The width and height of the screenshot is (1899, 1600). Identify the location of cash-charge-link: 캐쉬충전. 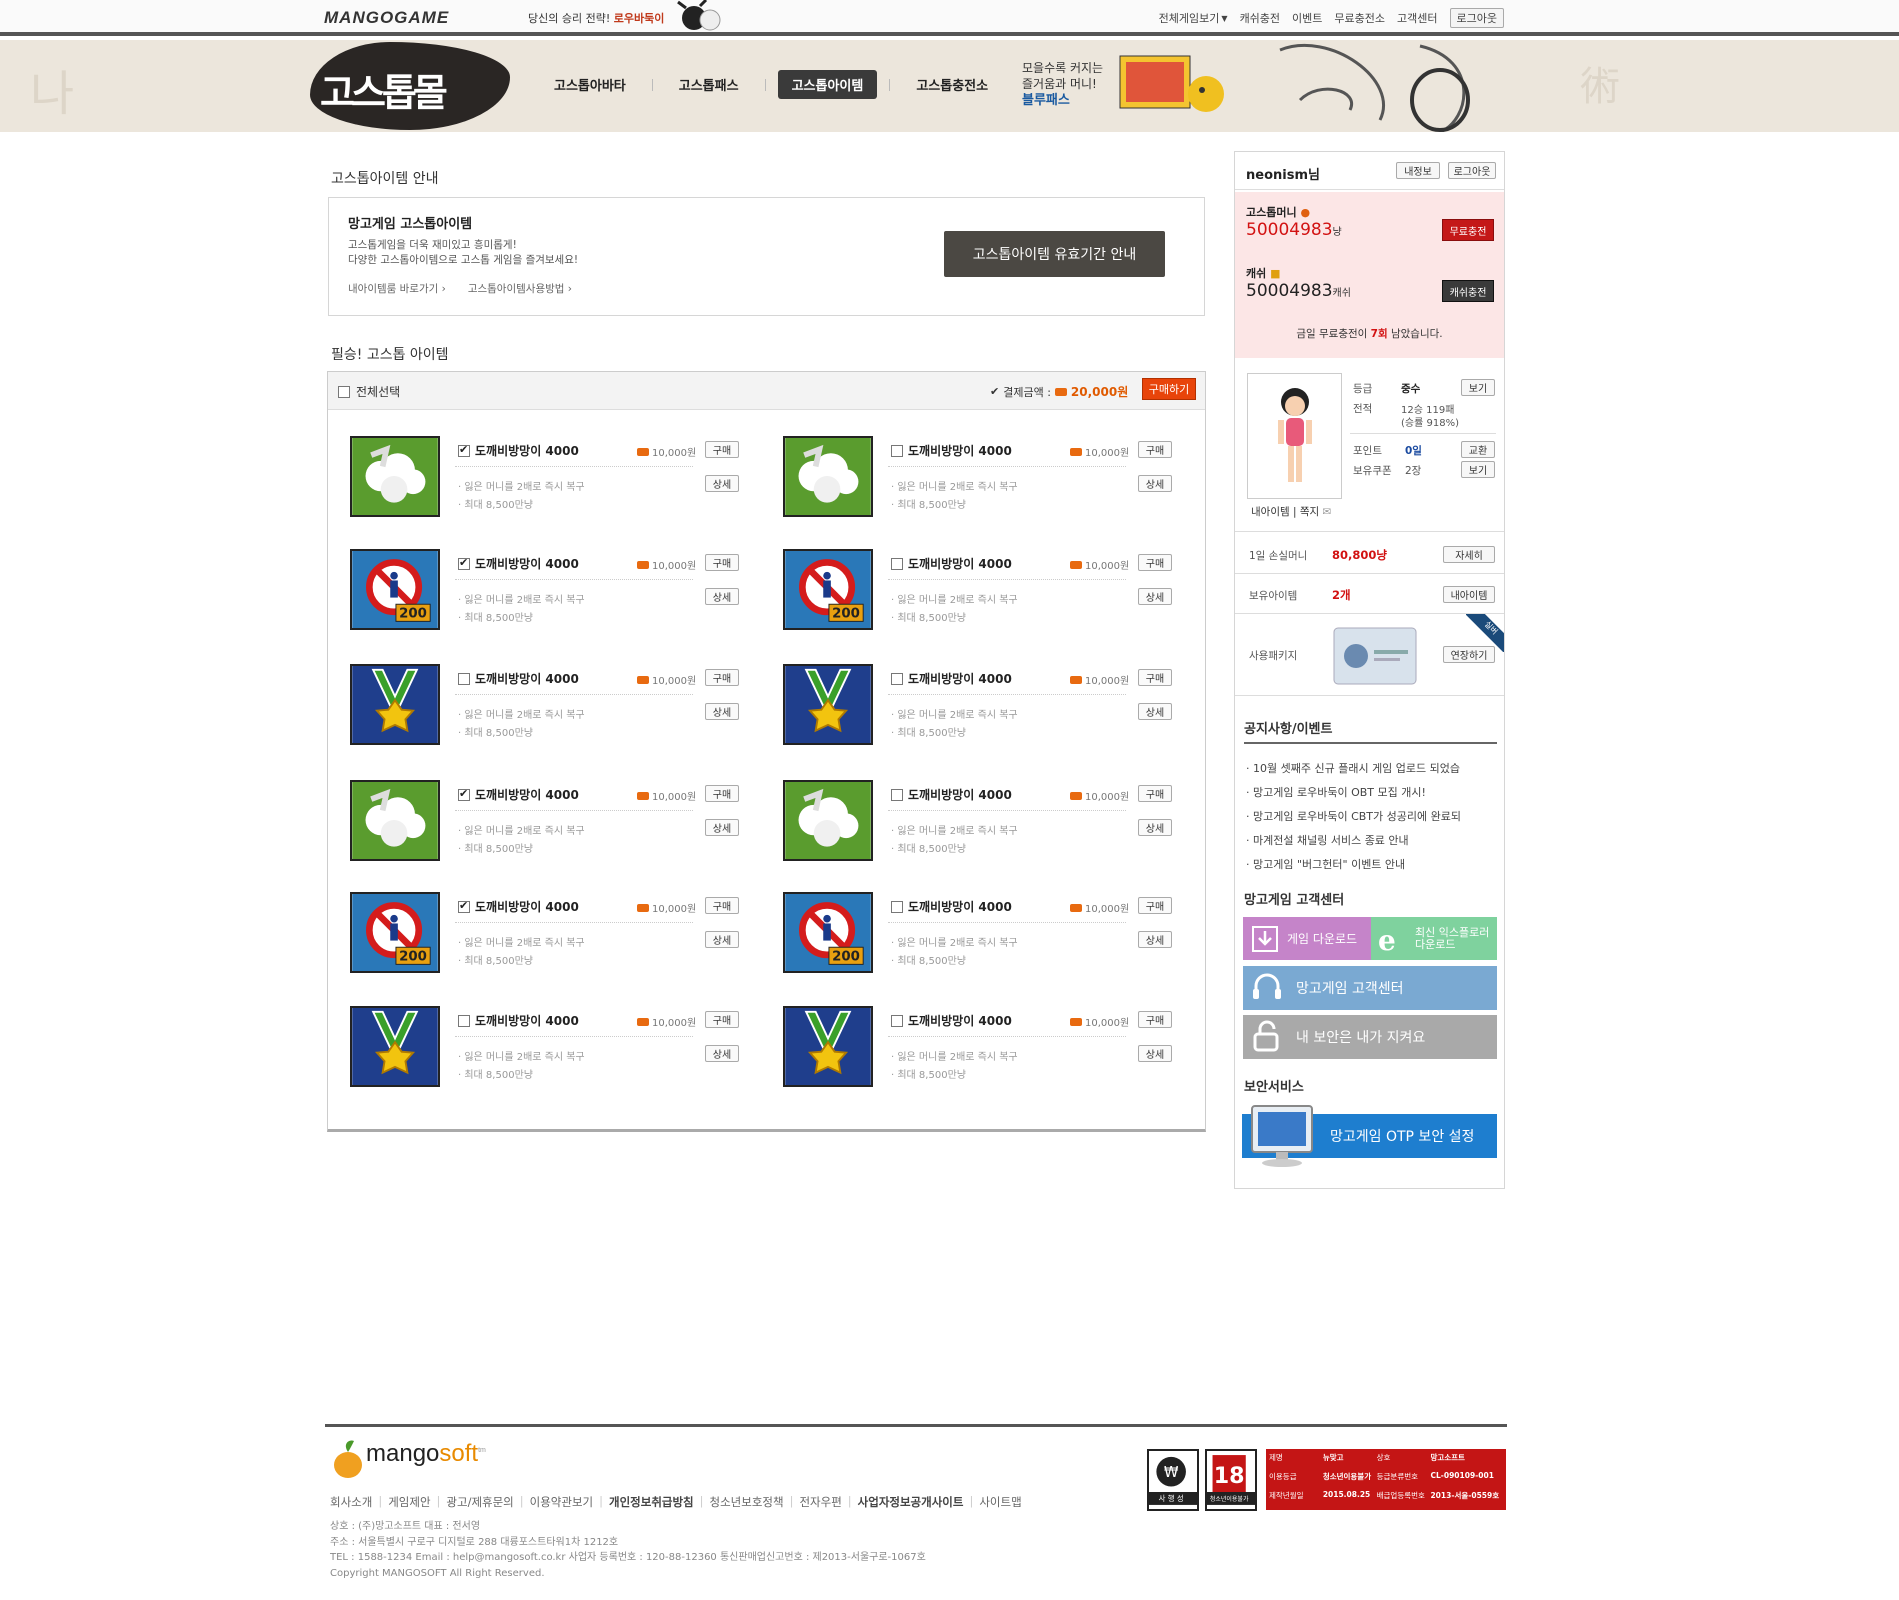
(1260, 18).